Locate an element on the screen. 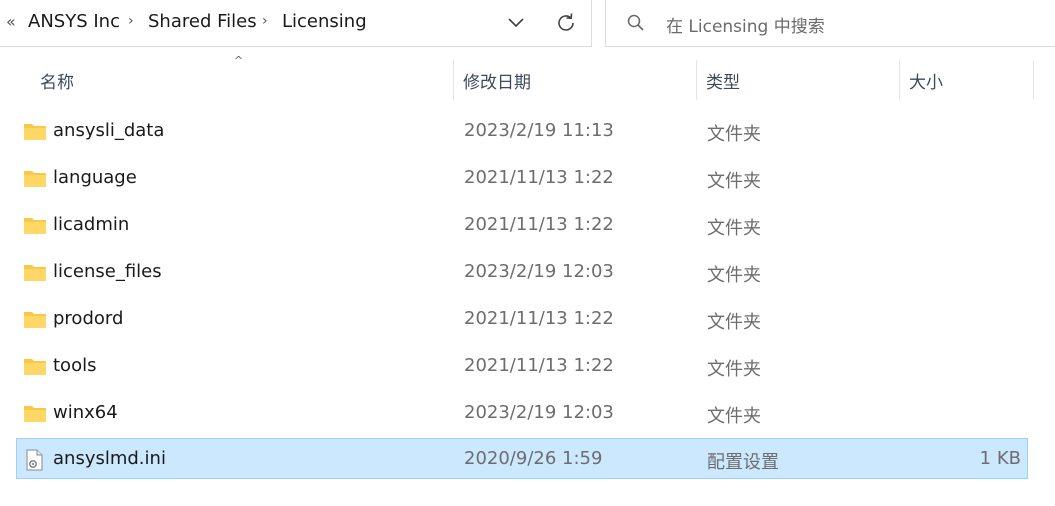 The image size is (1055, 506). file-name: language is located at coordinates (95, 177).